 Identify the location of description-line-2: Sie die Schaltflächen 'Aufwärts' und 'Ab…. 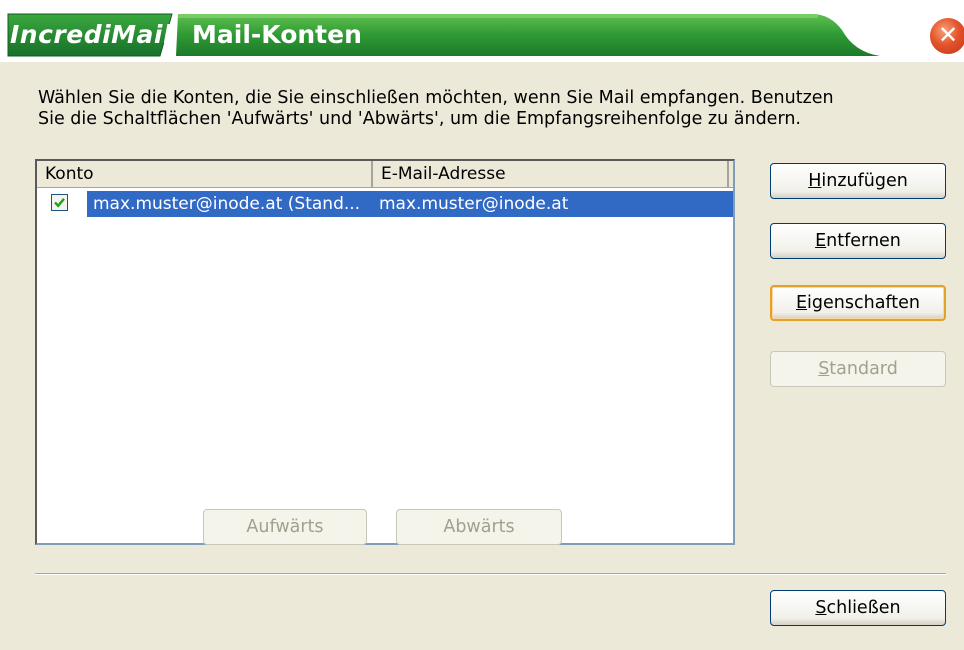
(419, 119).